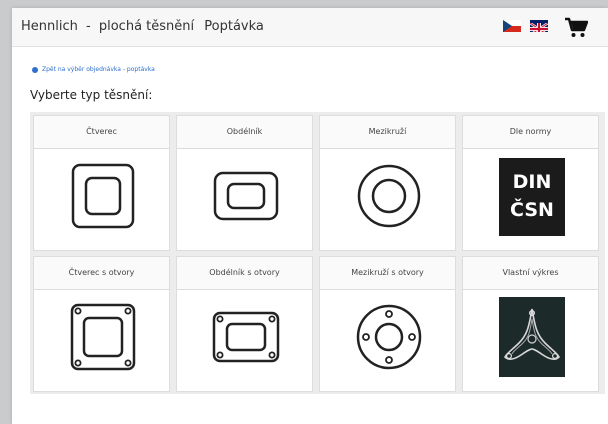  I want to click on card-label: Čtverec s otvory, so click(101, 273).